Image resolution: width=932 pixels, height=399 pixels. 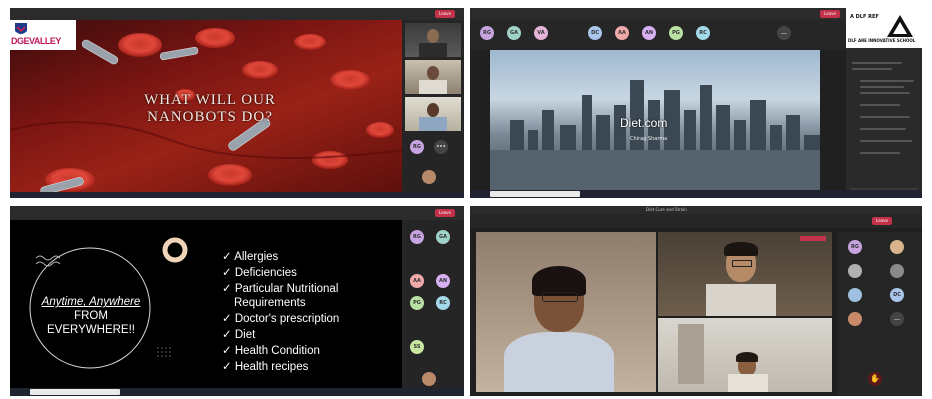 What do you see at coordinates (884, 28) in the screenshot?
I see `school-logo: A DLF REF DLF ARE INNOVATIVE SCHOOL` at bounding box center [884, 28].